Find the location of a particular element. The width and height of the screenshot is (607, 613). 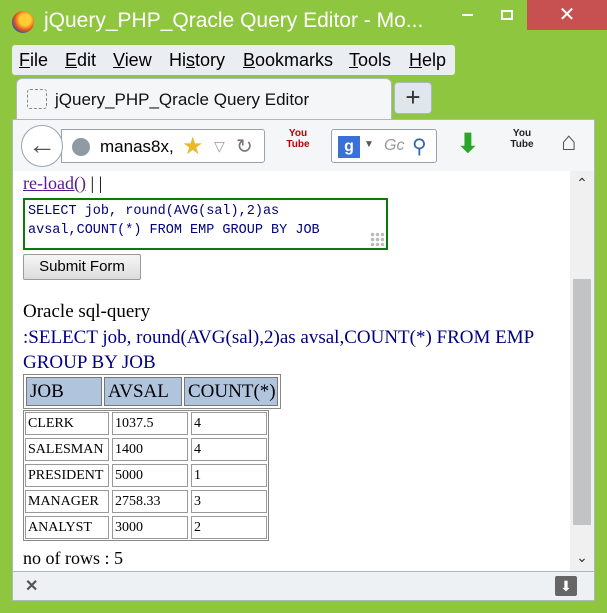

url-bar: manas8x, ★ ▽ ↻ is located at coordinates (163, 146).